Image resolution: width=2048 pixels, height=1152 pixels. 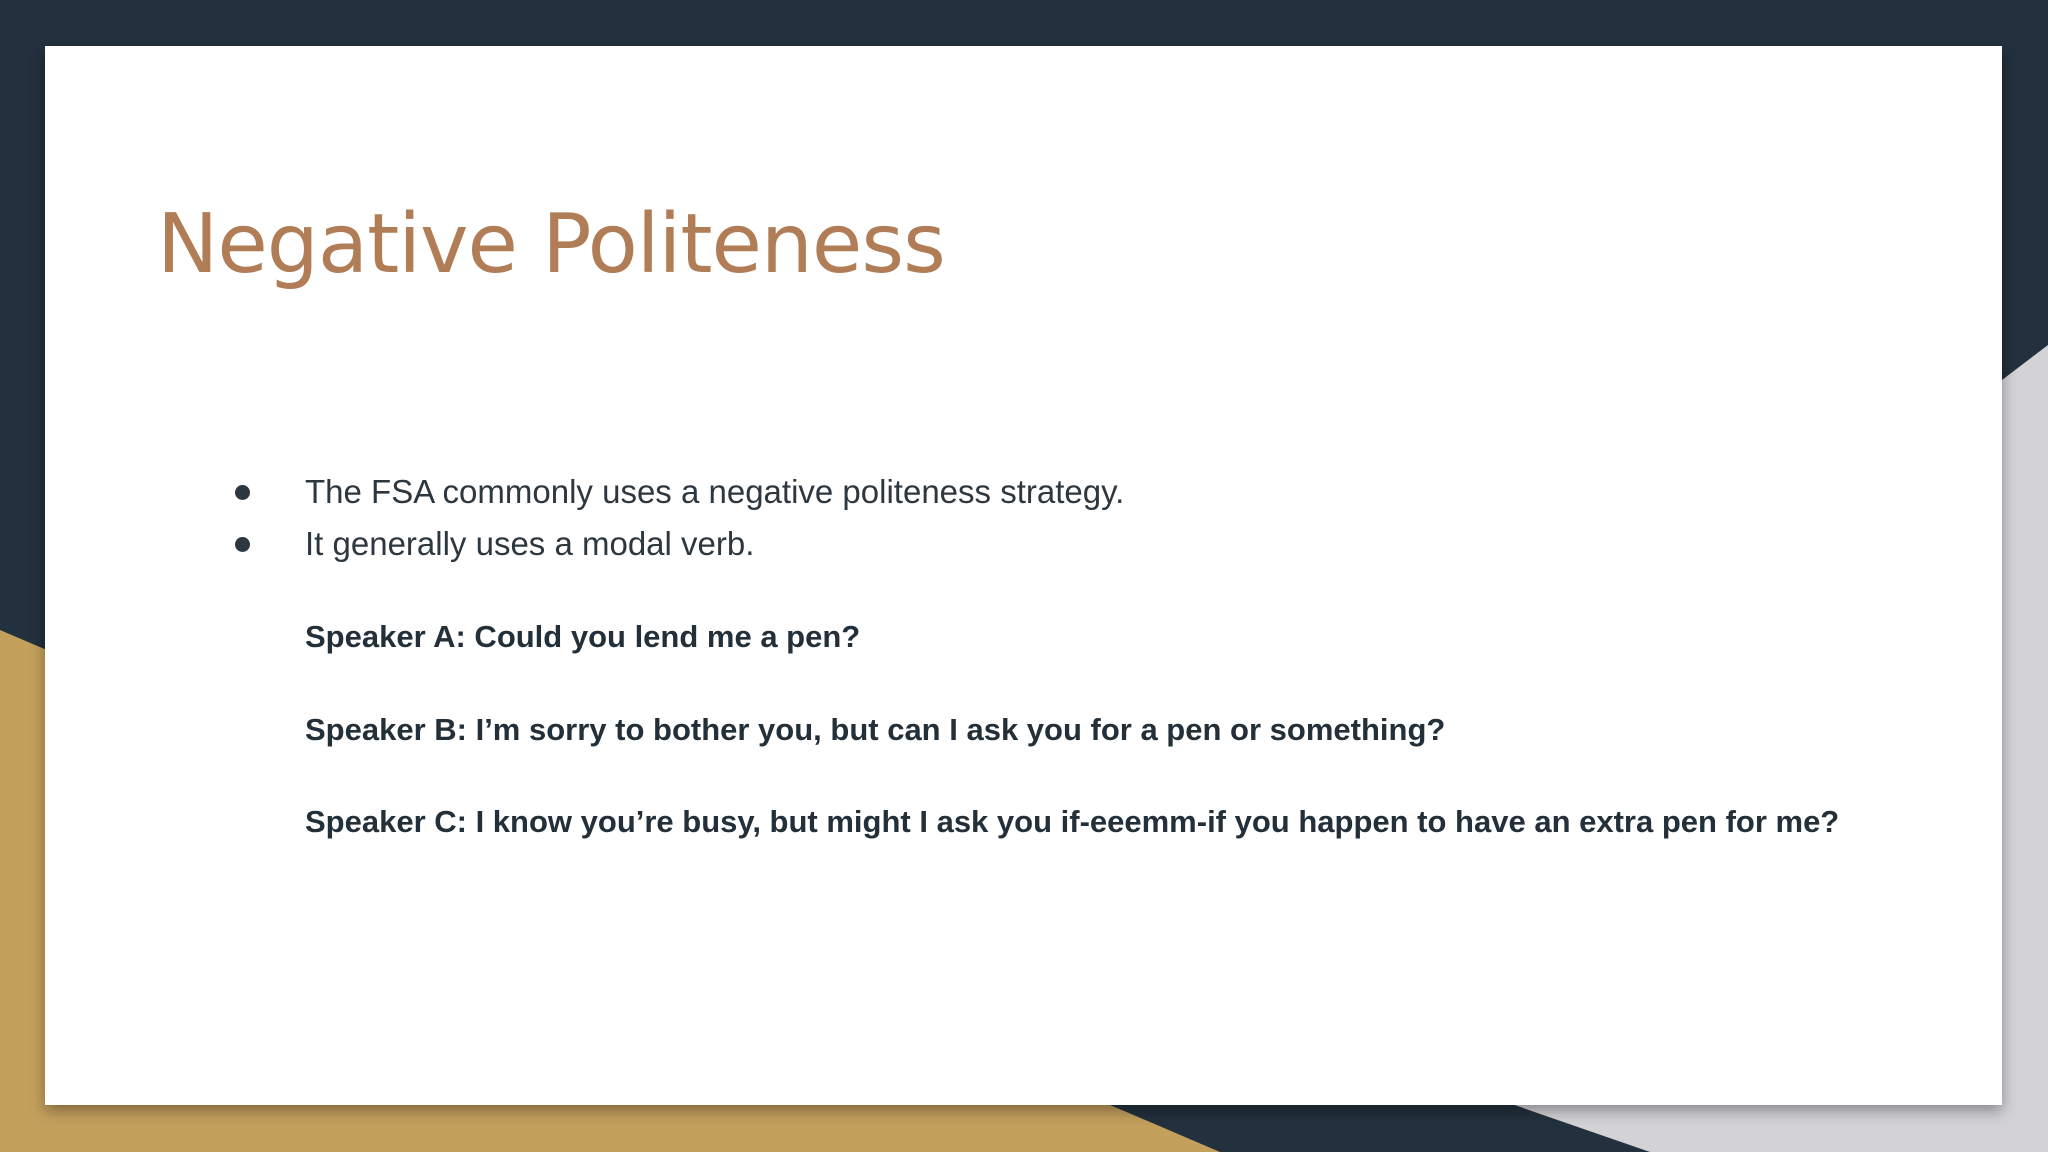 I want to click on slide-title: Negative Politeness, so click(x=551, y=244).